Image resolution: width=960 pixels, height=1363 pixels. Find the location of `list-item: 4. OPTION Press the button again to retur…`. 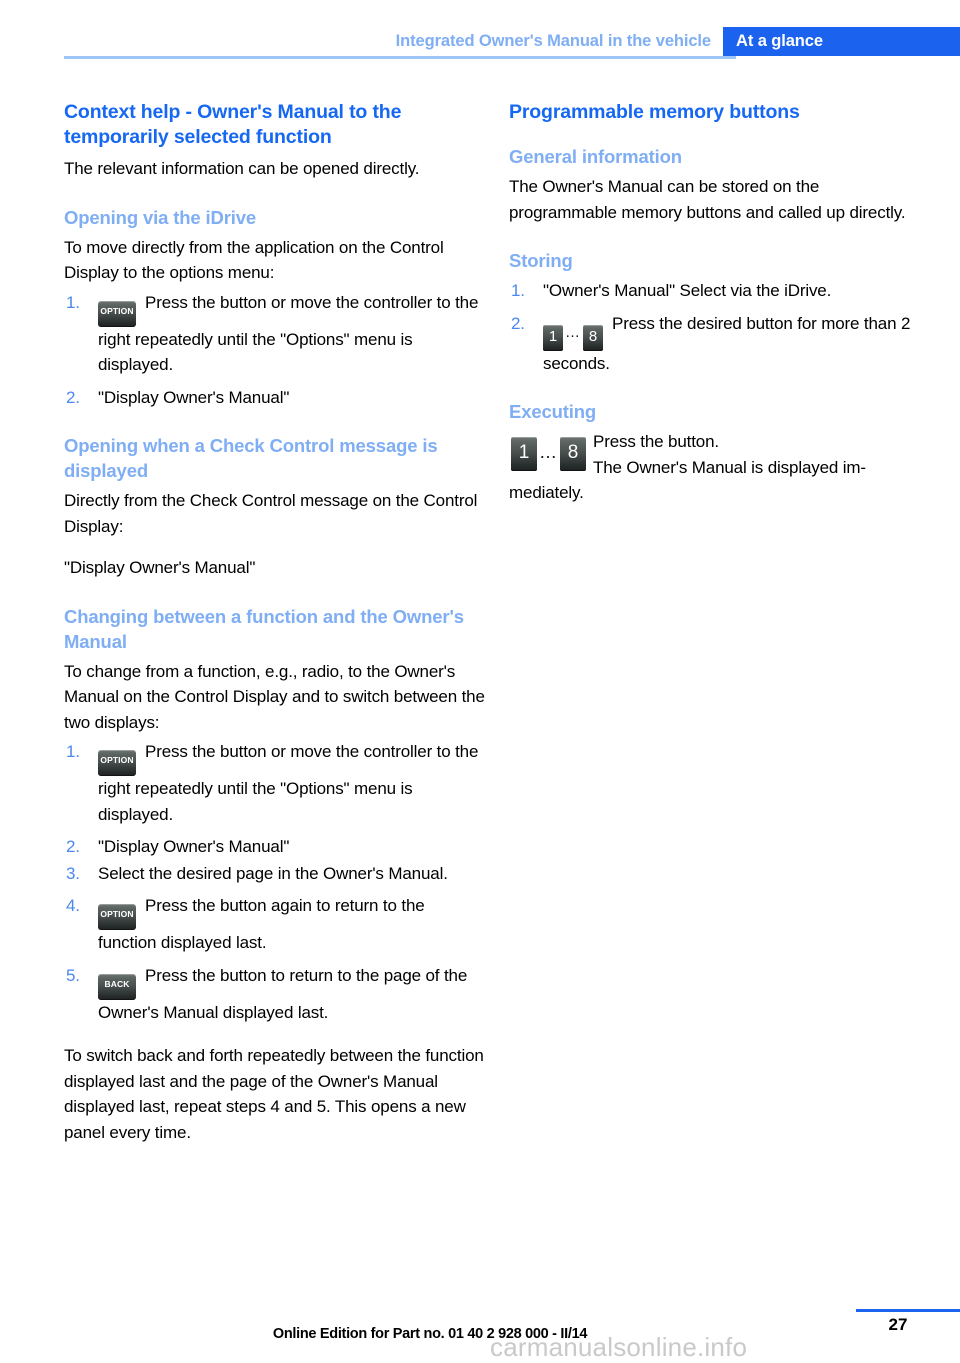

list-item: 4. OPTION Press the button again to retur… is located at coordinates (275, 924).